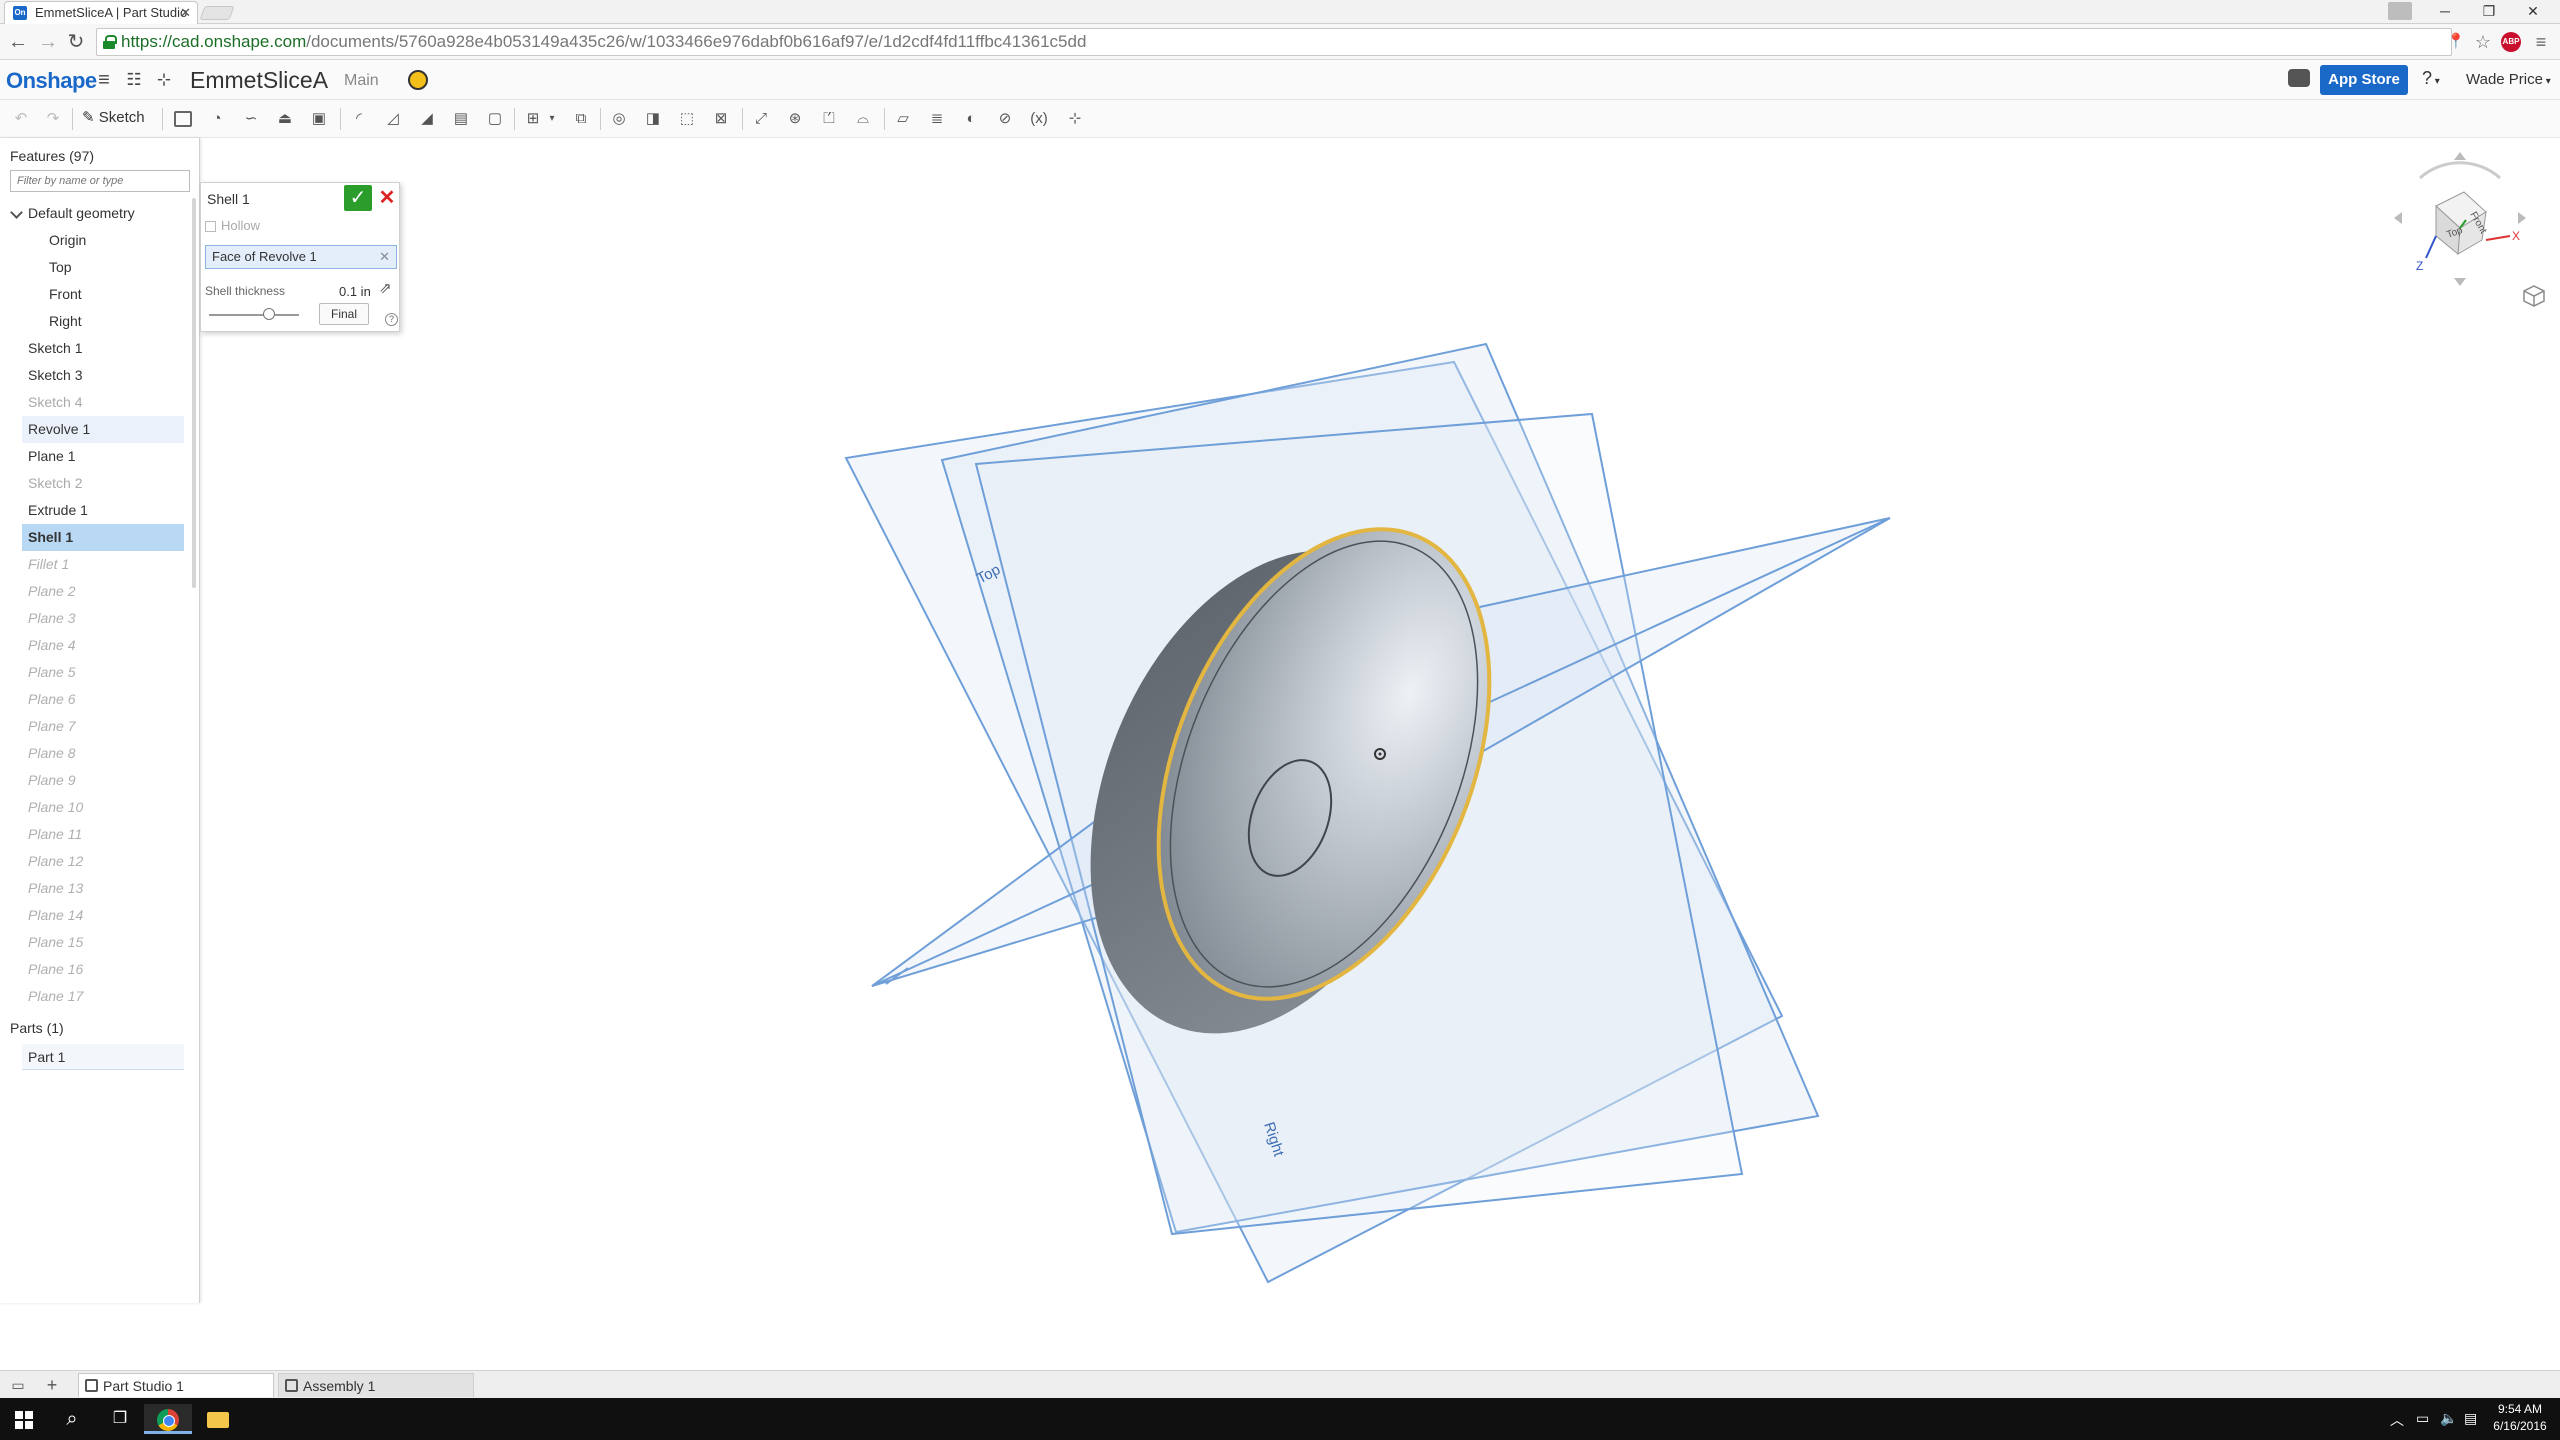  Describe the element at coordinates (100, 181) in the screenshot. I see `feature-filter-input` at that location.